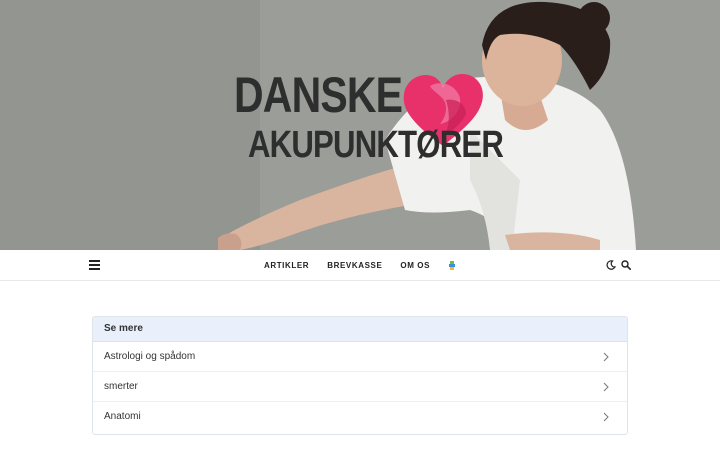  What do you see at coordinates (626, 265) in the screenshot?
I see `search-icon` at bounding box center [626, 265].